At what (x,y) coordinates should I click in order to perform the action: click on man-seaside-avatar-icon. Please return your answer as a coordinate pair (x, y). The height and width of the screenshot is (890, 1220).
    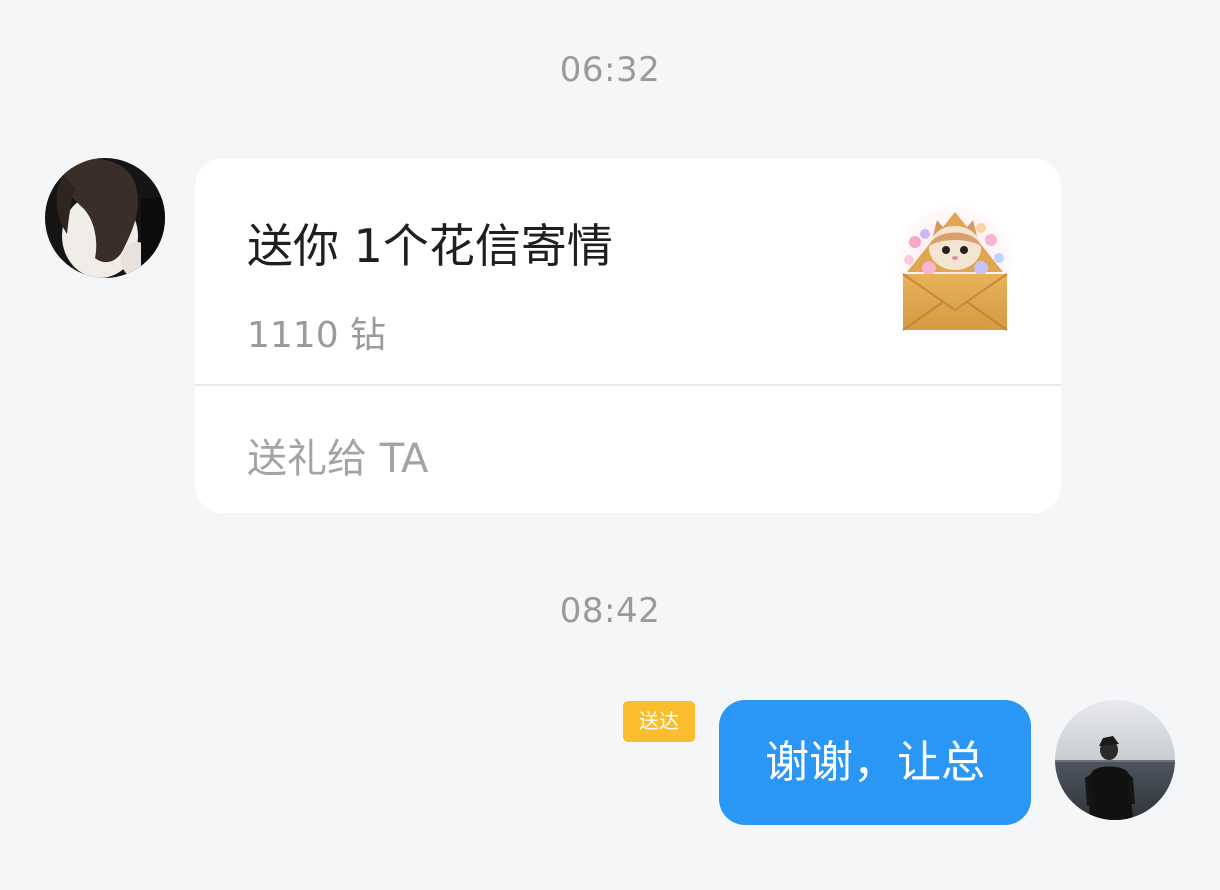
    Looking at the image, I should click on (1115, 760).